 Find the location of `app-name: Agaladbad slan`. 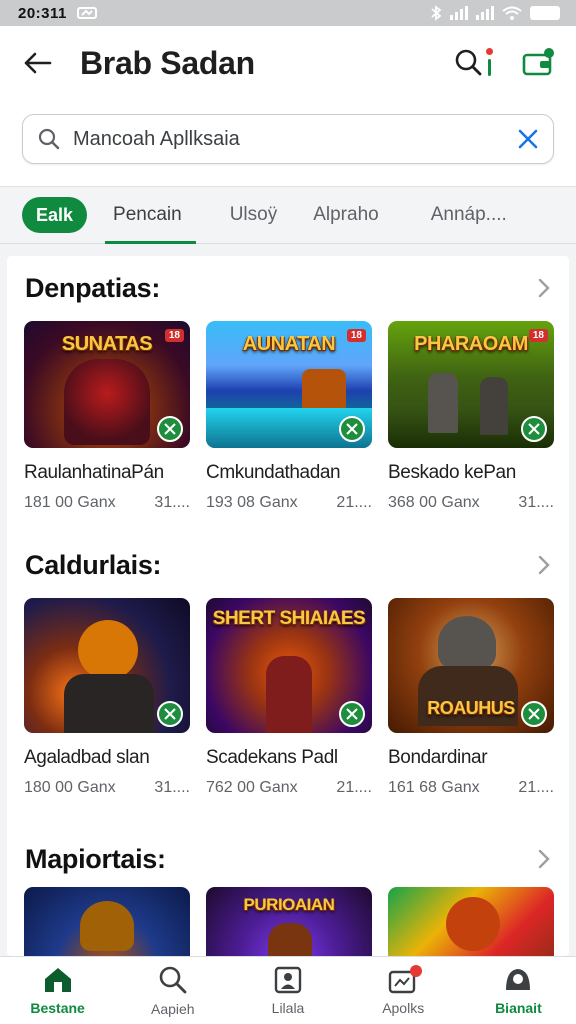

app-name: Agaladbad slan is located at coordinates (87, 757).